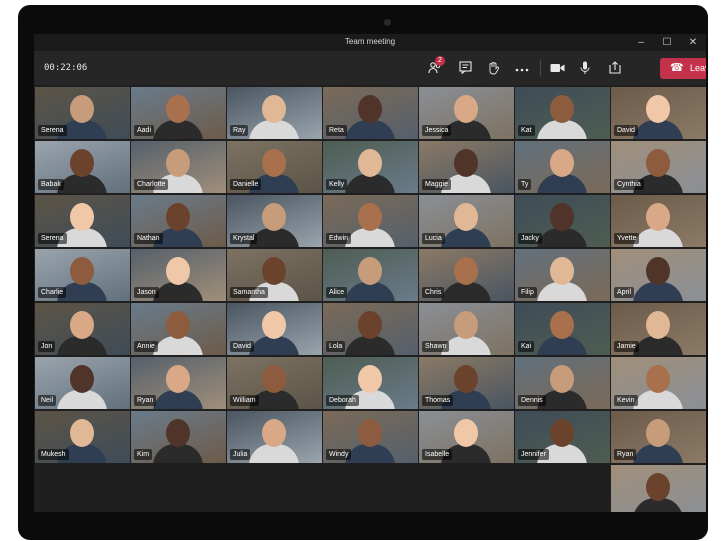 This screenshot has height=541, width=724. What do you see at coordinates (683, 68) in the screenshot?
I see `leave-button: ☎ Leave` at bounding box center [683, 68].